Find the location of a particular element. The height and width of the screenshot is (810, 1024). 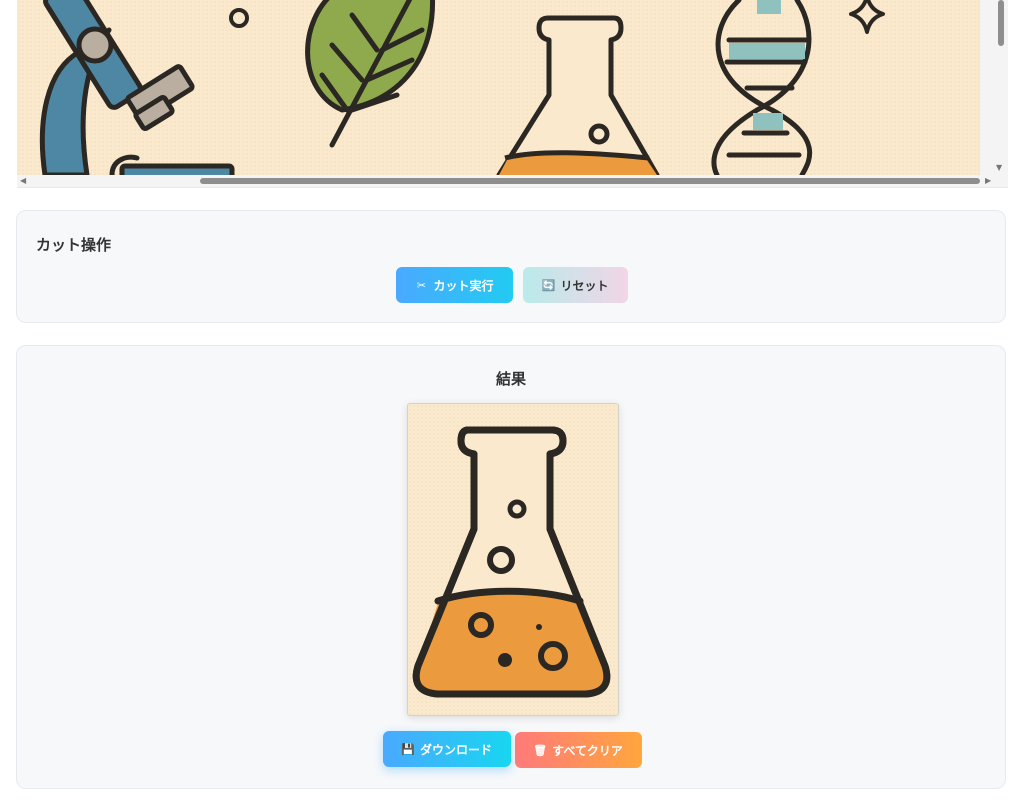

reset-button-label: リセット is located at coordinates (584, 285).